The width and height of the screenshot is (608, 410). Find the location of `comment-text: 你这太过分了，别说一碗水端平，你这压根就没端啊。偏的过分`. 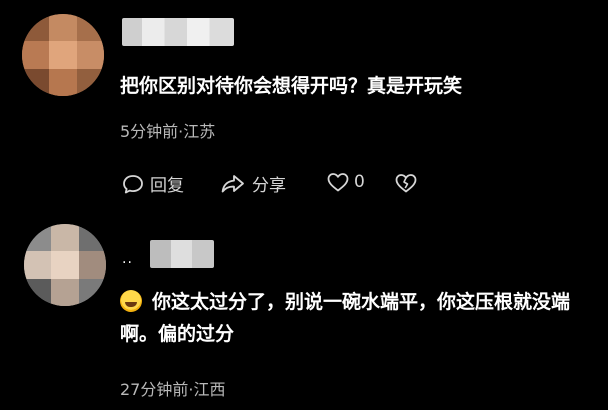

comment-text: 你这太过分了，别说一碗水端平，你这压根就没端啊。偏的过分 is located at coordinates (345, 318).